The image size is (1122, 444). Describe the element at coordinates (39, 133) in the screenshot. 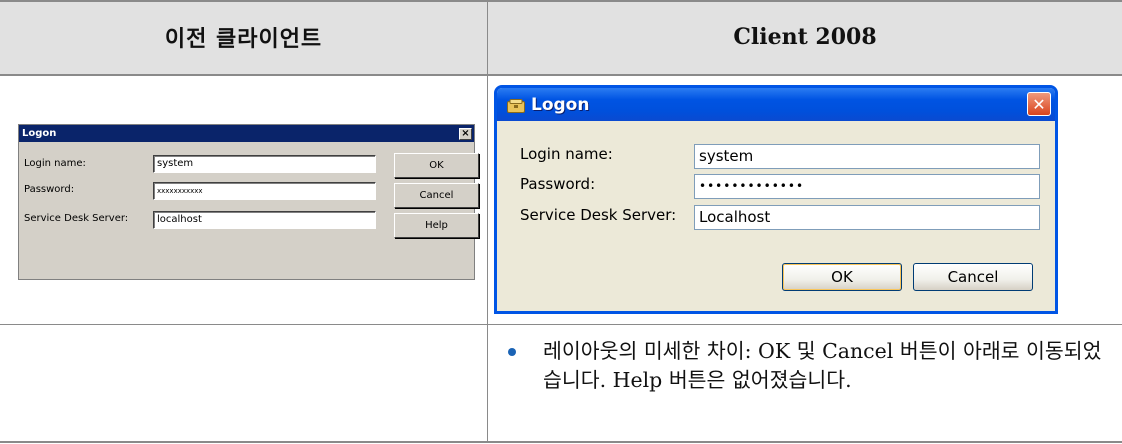

I see `old-dialog-title: Logon` at that location.